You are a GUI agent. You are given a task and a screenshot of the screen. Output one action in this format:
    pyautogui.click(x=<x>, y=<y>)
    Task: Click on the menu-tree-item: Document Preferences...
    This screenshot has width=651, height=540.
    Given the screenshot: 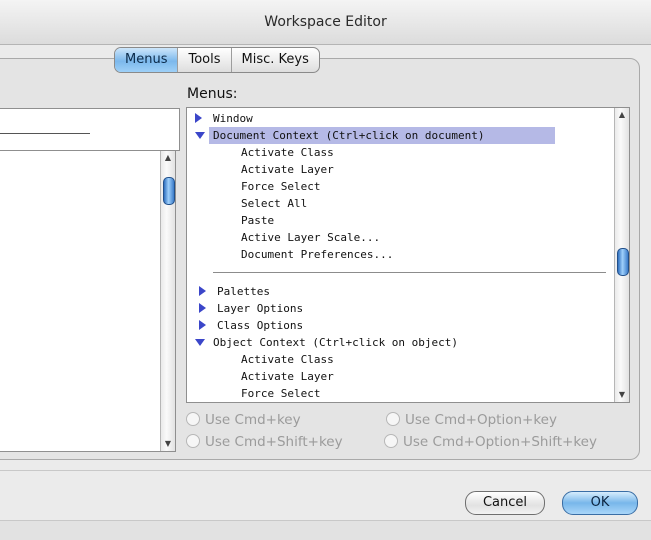 What is the action you would take?
    pyautogui.click(x=397, y=254)
    